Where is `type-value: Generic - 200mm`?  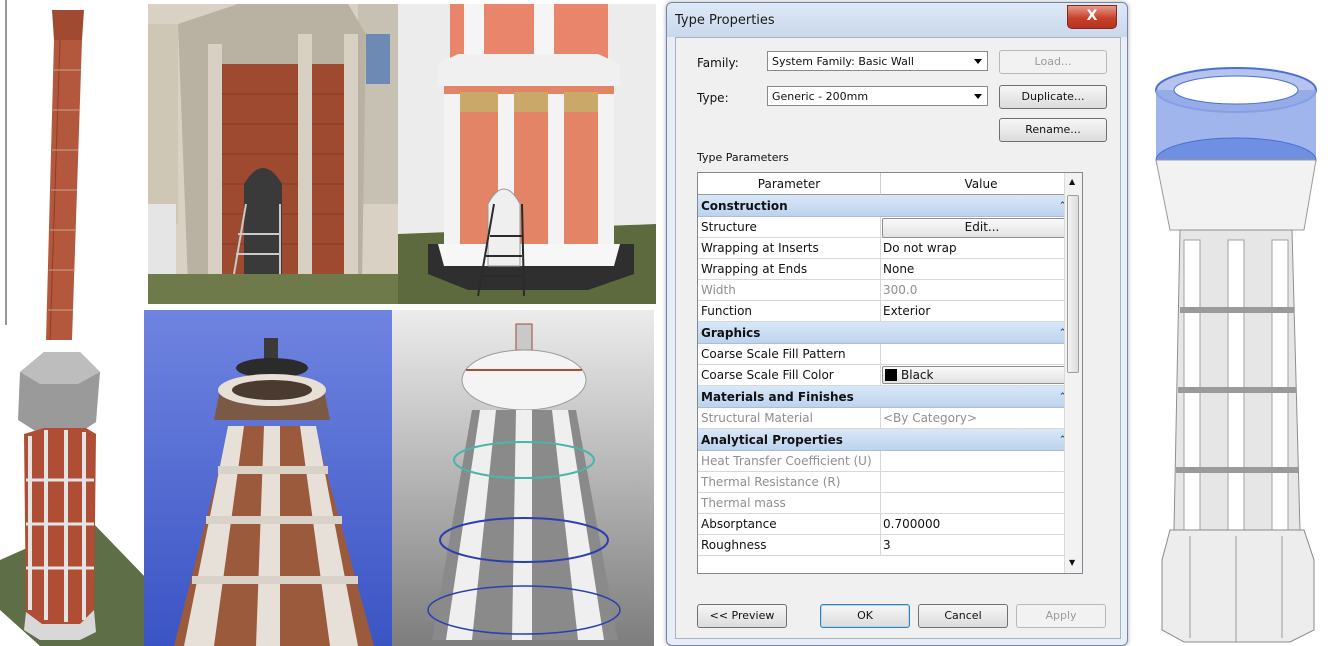
type-value: Generic - 200mm is located at coordinates (820, 96).